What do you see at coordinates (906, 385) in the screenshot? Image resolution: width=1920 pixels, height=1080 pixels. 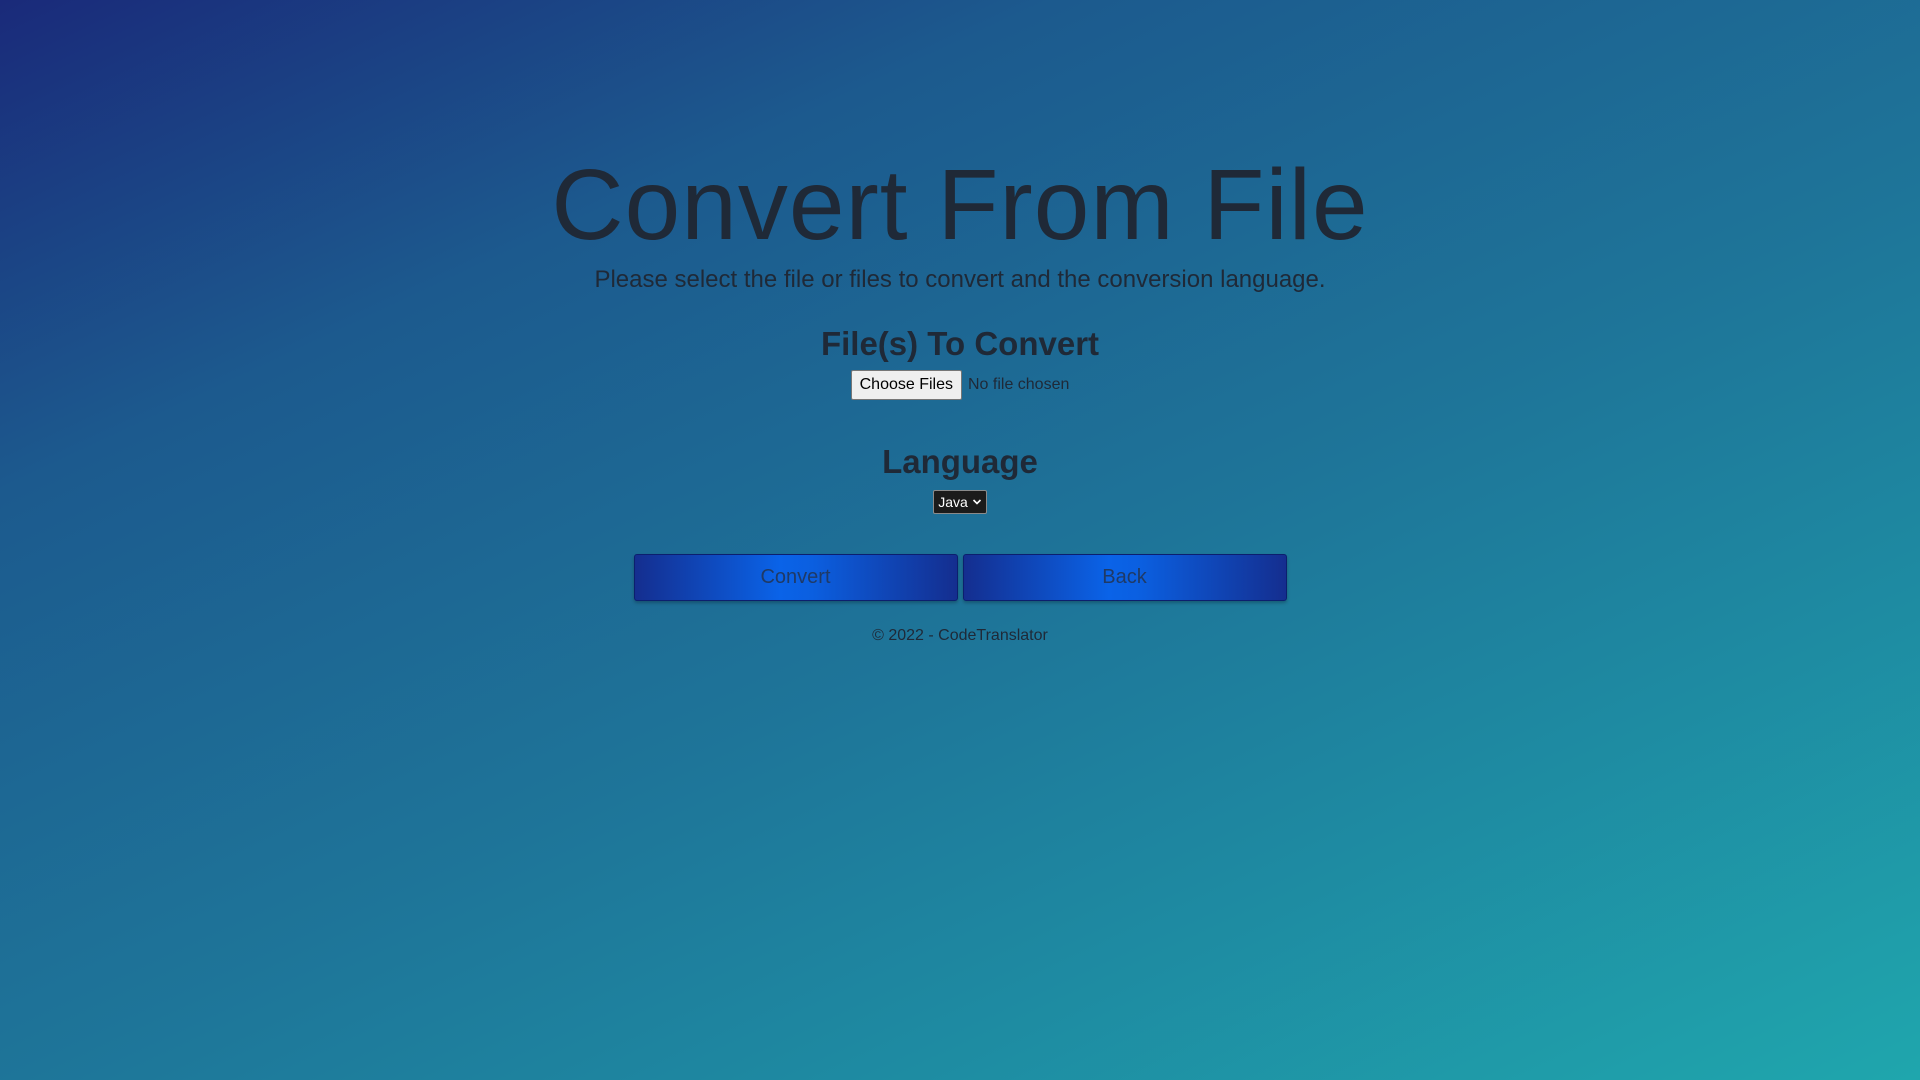 I see `choose-files-button: Choose Files` at bounding box center [906, 385].